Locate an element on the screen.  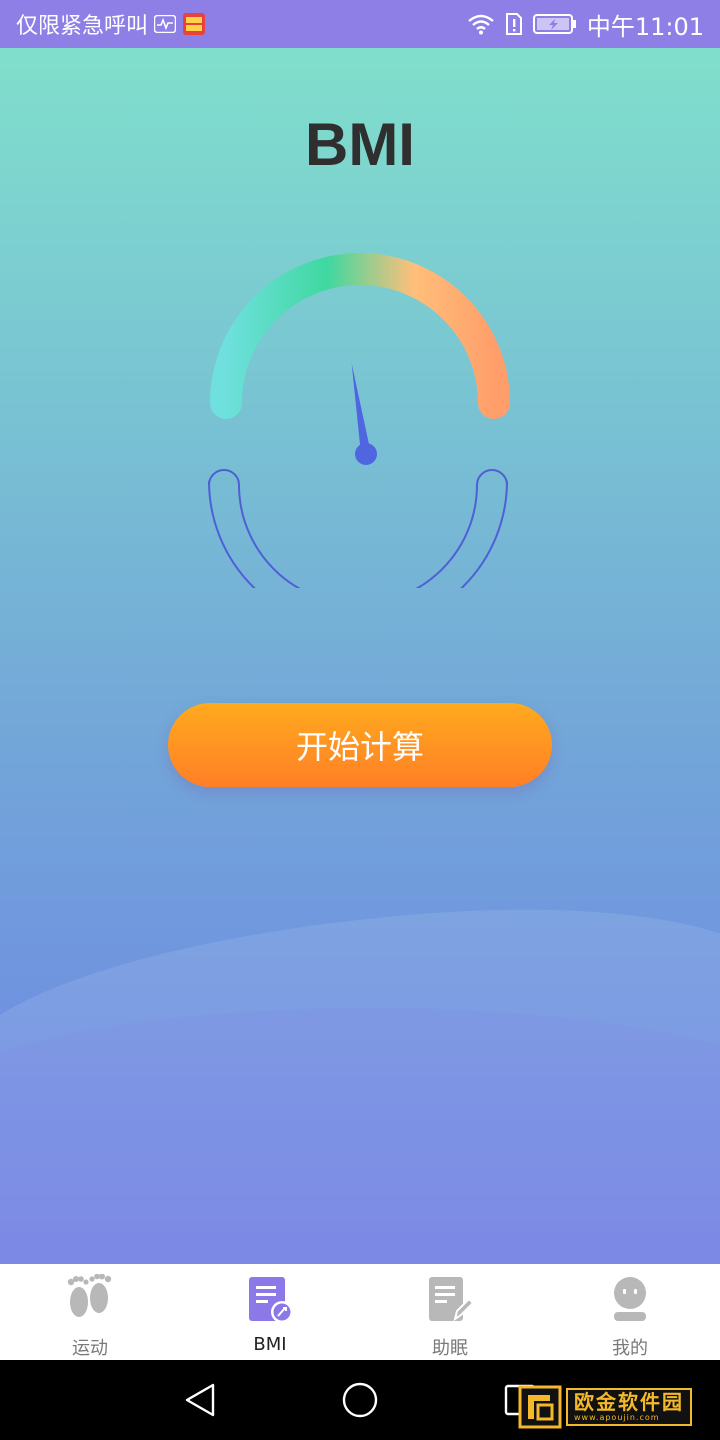
site-watermark: 欧金软件园 www.apoujin.com is located at coordinates (616, 1407).